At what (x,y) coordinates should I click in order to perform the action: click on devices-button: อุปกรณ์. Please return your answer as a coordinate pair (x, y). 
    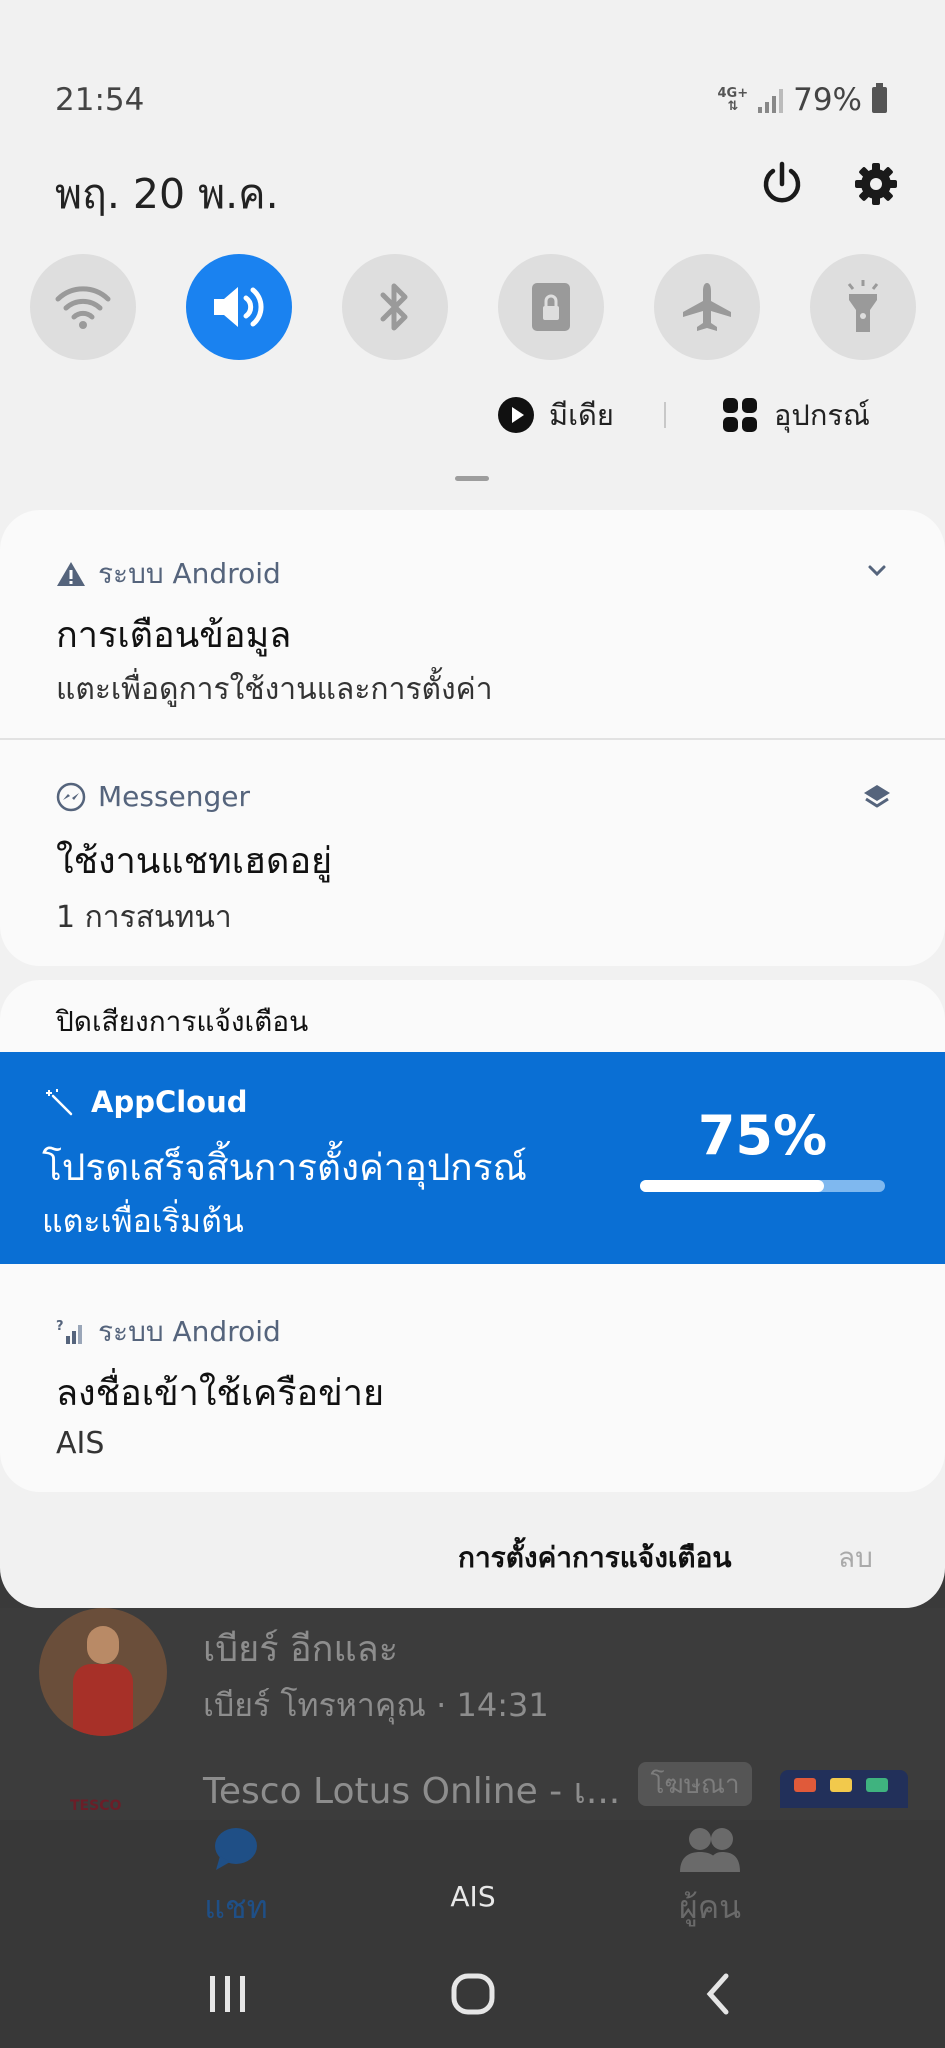
    Looking at the image, I should click on (796, 415).